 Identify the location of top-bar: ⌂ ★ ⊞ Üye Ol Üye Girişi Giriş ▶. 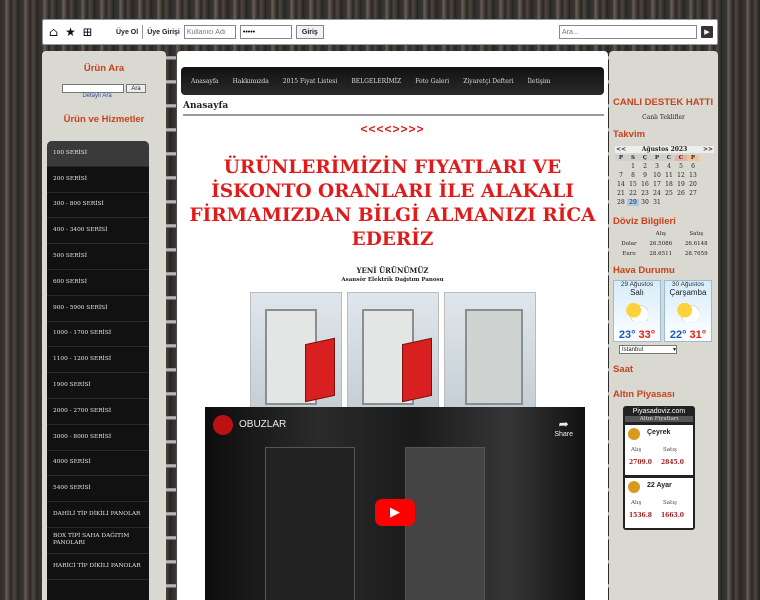
(380, 32).